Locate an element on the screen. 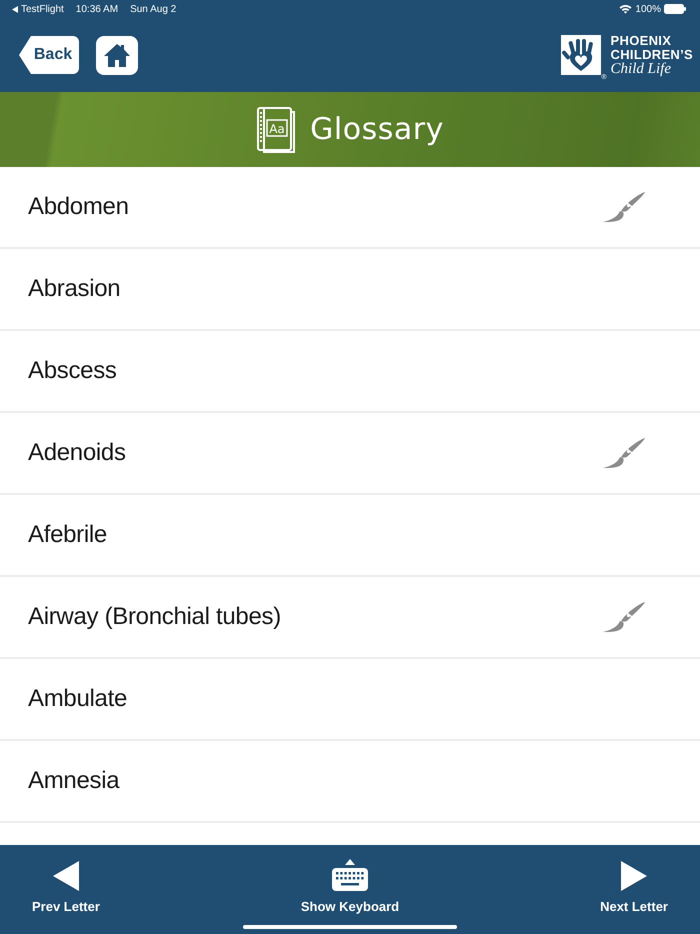  keyboard-icon is located at coordinates (350, 874).